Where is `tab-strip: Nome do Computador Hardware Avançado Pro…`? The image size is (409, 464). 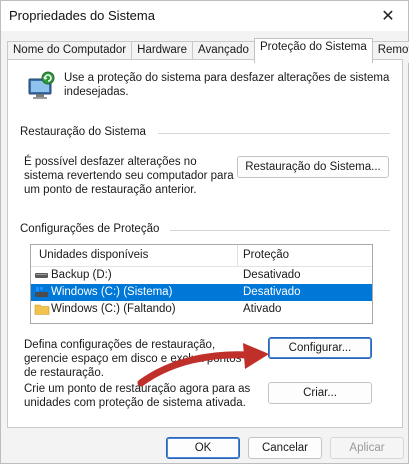
tab-strip: Nome do Computador Hardware Avançado Pro… is located at coordinates (208, 50).